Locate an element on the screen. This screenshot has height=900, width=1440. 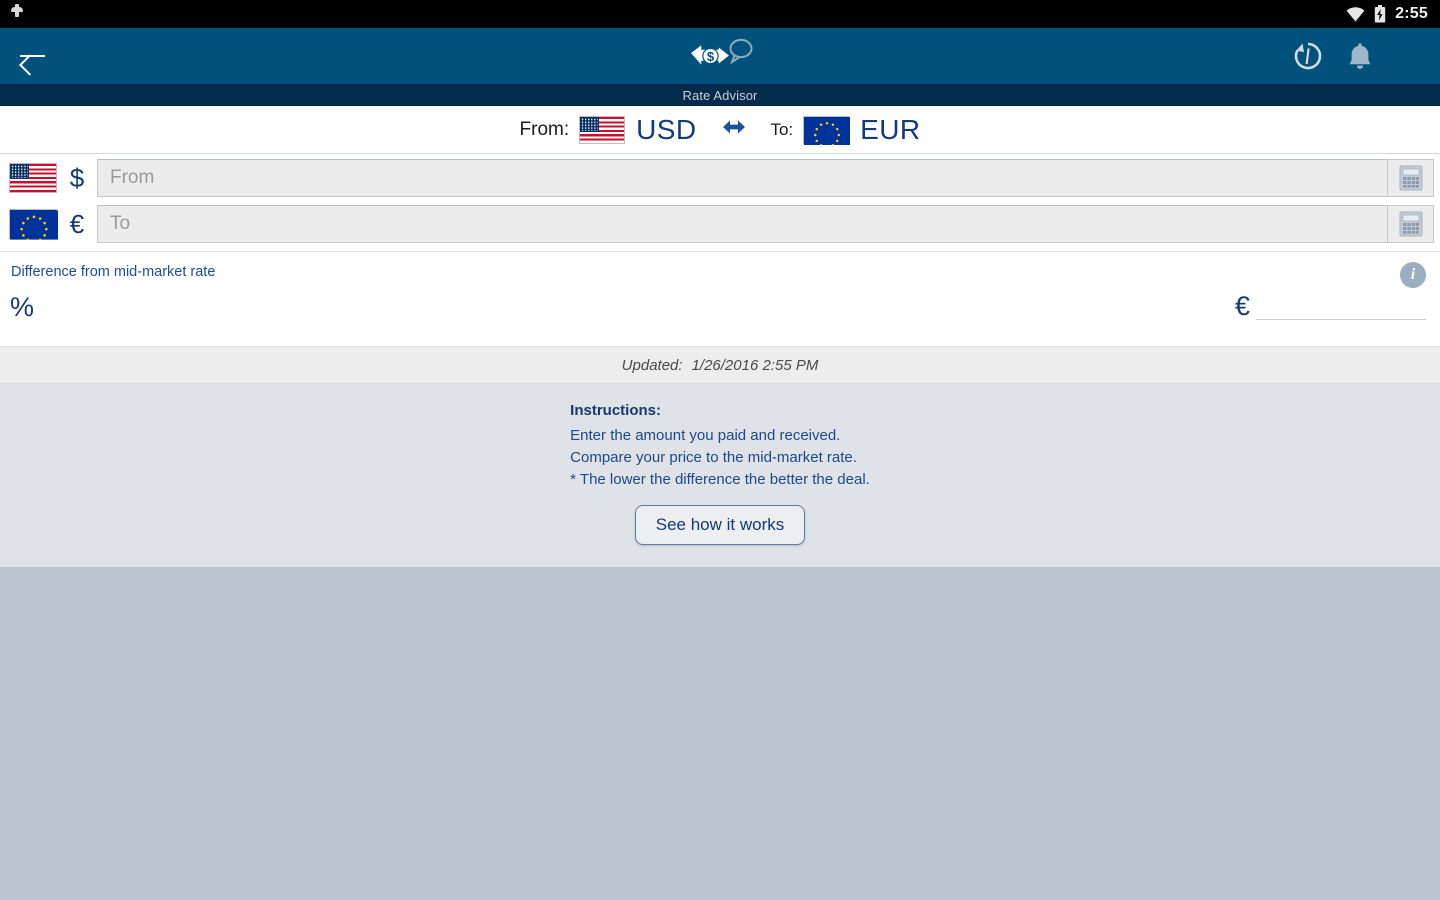
page-title-bar: Rate Advisor is located at coordinates (720, 95).